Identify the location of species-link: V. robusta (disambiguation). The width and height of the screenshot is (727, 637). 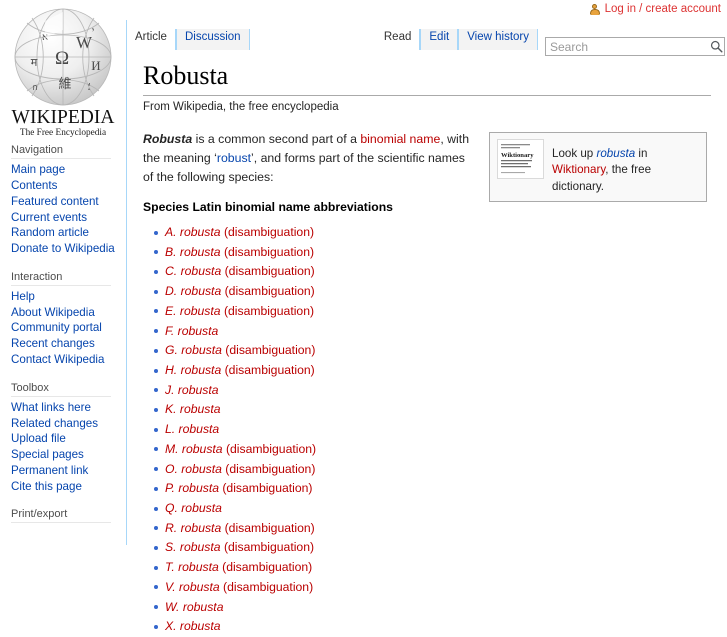
(239, 587).